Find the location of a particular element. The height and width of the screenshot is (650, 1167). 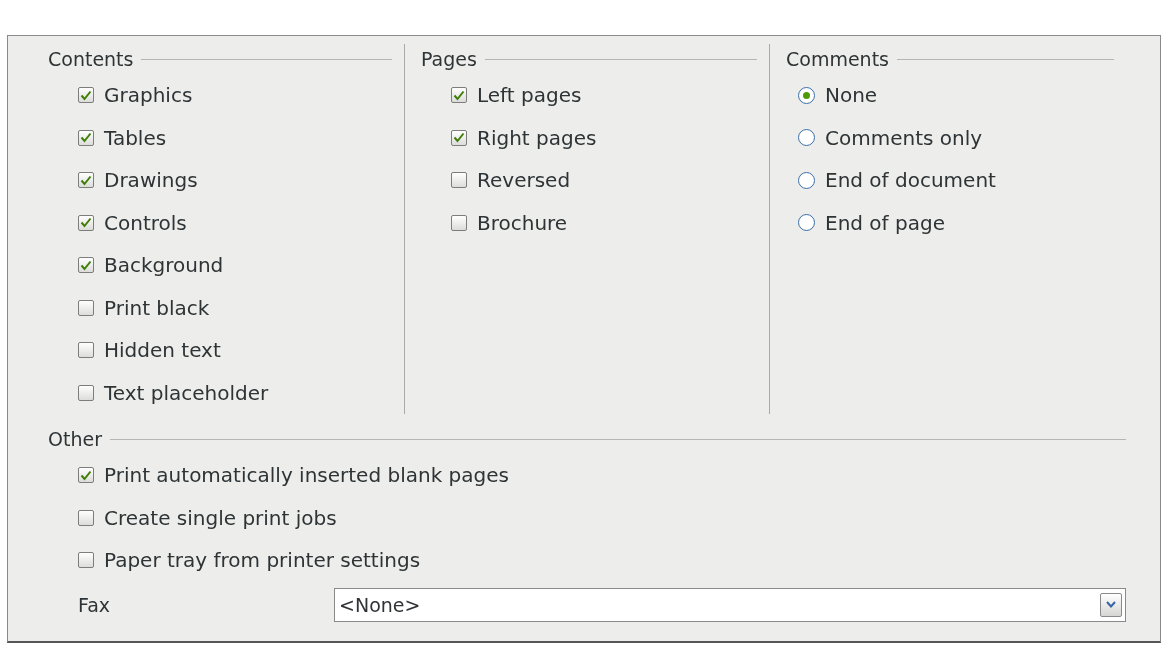

option-label: Comments only is located at coordinates (904, 137).